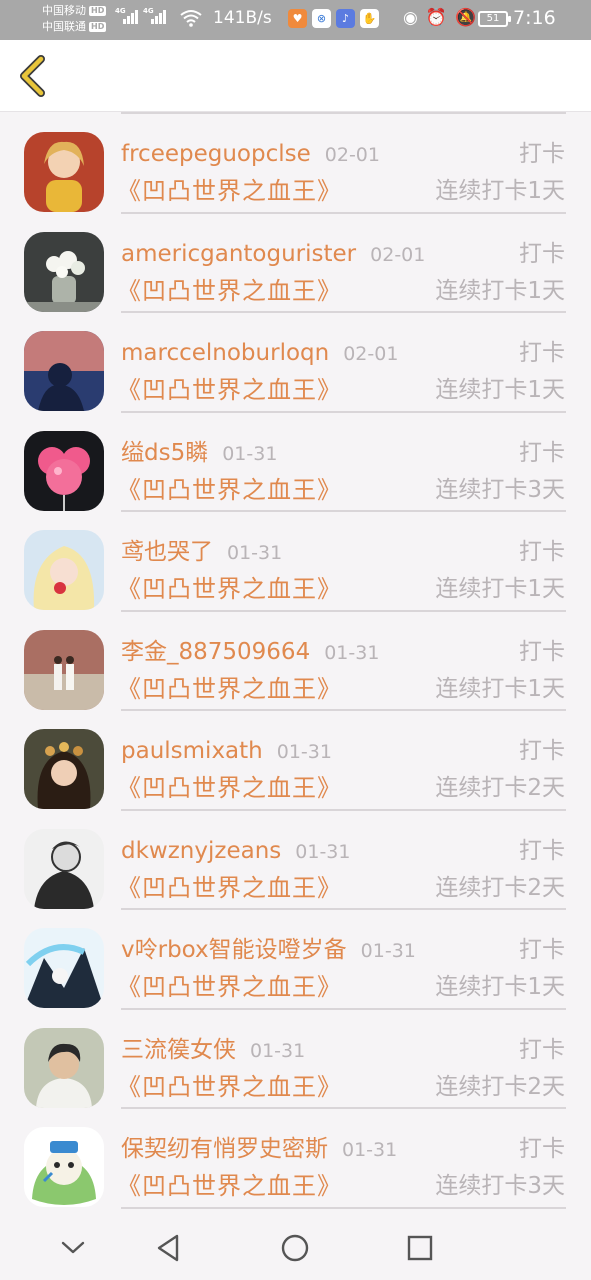 The width and height of the screenshot is (591, 1280). What do you see at coordinates (192, 751) in the screenshot?
I see `user-name-text: paulsmixath` at bounding box center [192, 751].